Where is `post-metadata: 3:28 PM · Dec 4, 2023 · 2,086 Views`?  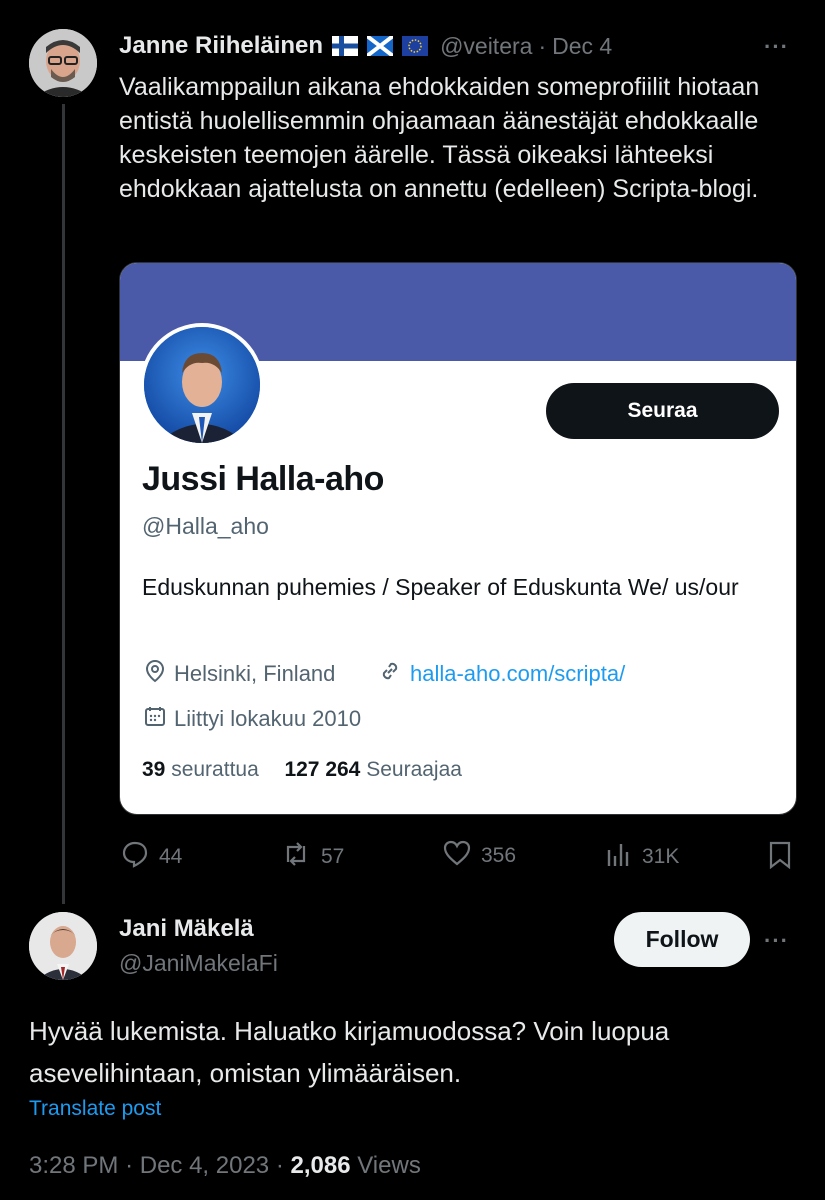 post-metadata: 3:28 PM · Dec 4, 2023 · 2,086 Views is located at coordinates (225, 1166).